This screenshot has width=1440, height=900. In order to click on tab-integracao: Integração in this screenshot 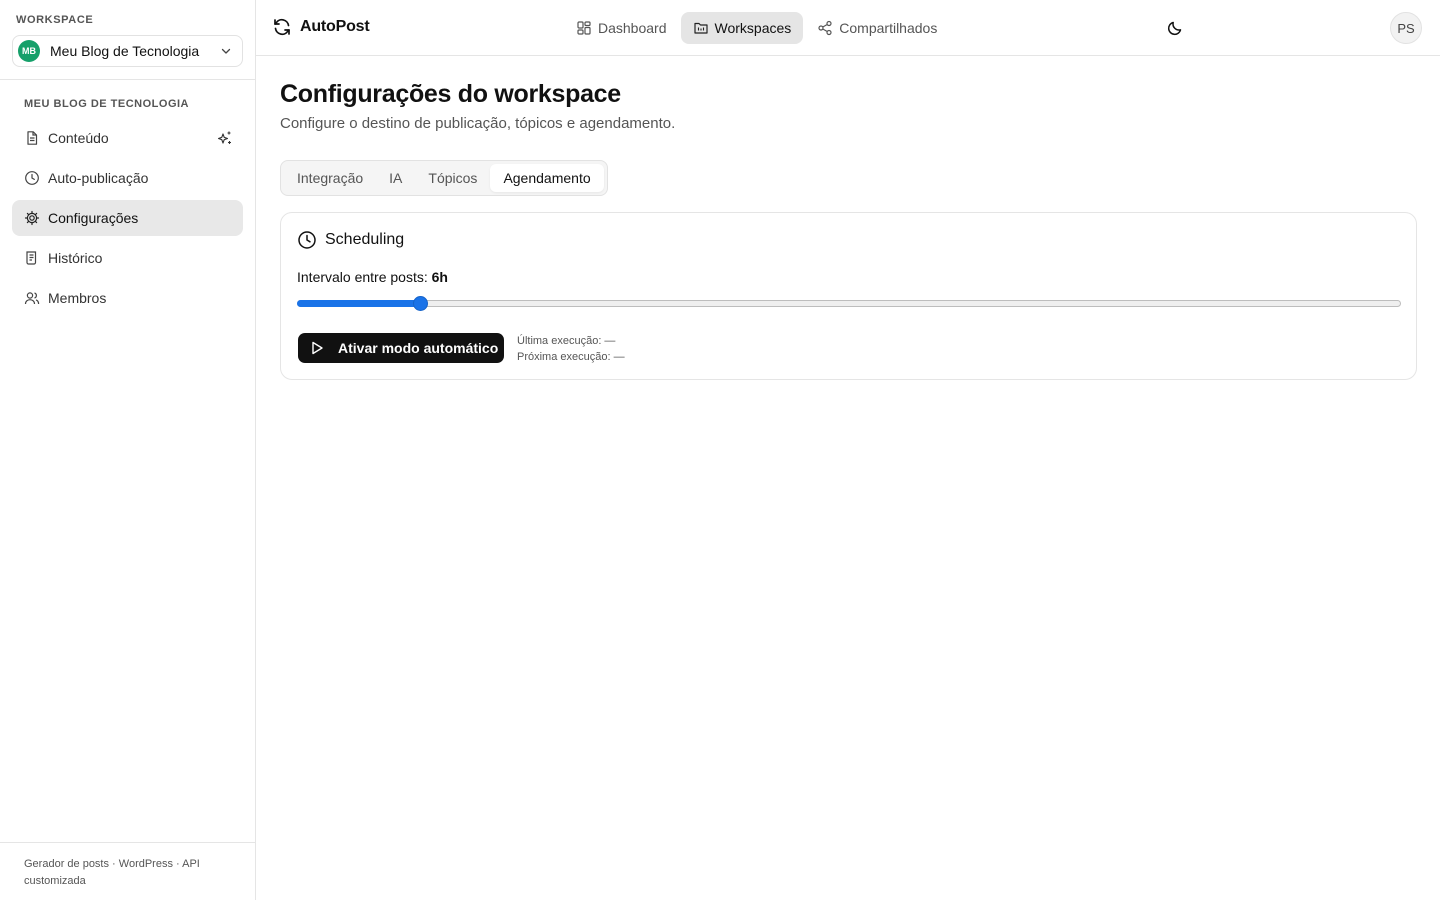, I will do `click(330, 178)`.